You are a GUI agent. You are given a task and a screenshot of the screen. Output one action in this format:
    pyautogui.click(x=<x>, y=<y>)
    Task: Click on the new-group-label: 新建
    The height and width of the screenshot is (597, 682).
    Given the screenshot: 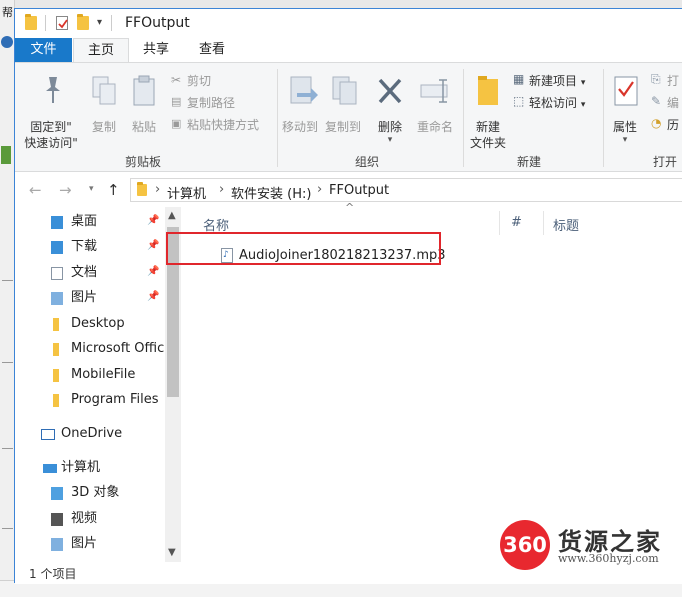 What is the action you would take?
    pyautogui.click(x=529, y=162)
    